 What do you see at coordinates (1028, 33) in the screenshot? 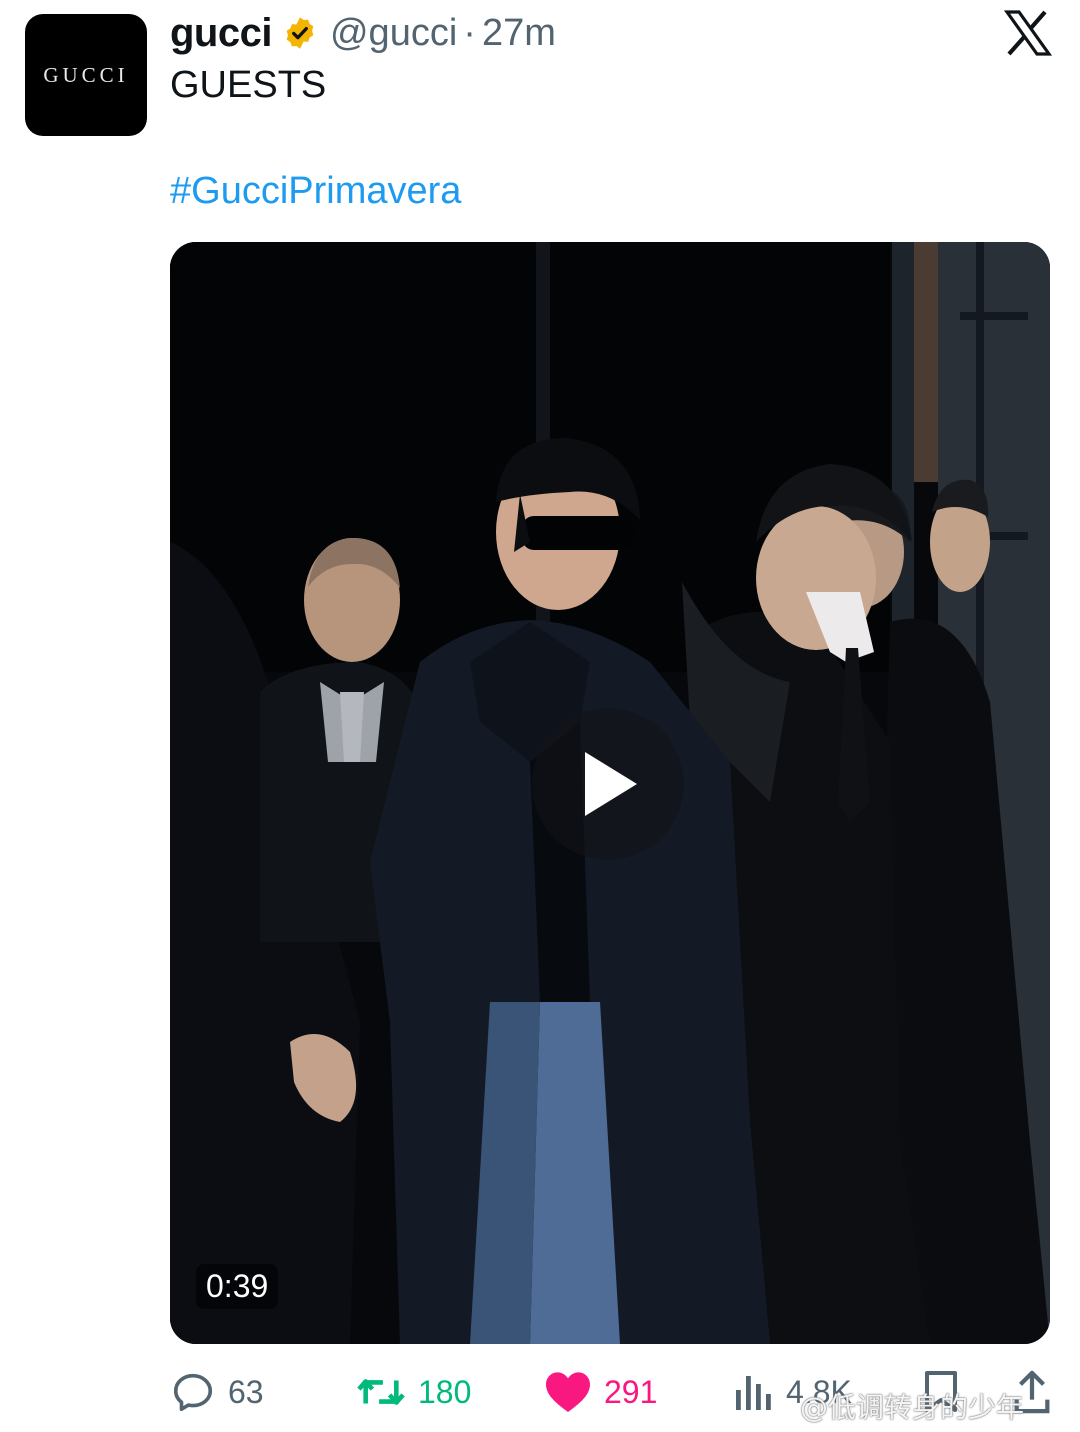
I see `x-logo-icon` at bounding box center [1028, 33].